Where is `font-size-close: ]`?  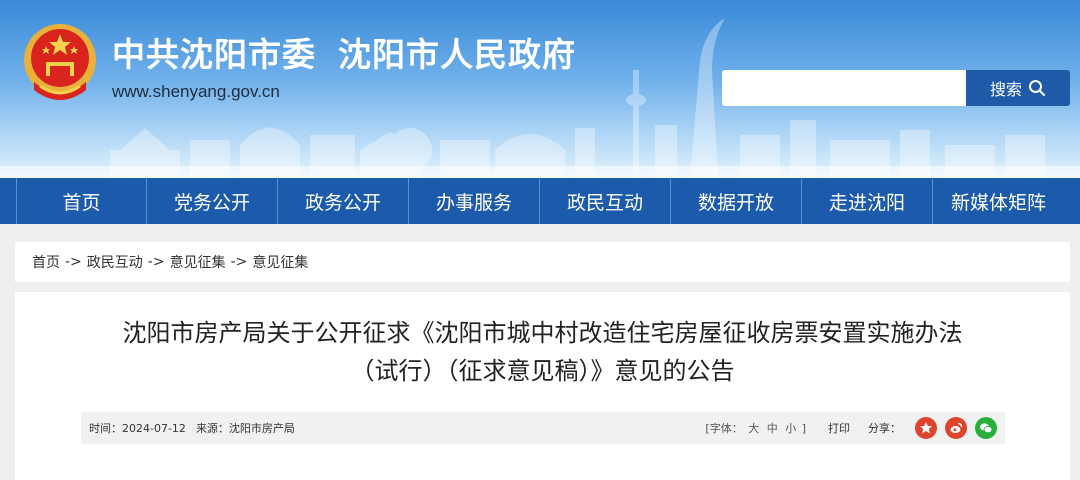
font-size-close: ] is located at coordinates (803, 428).